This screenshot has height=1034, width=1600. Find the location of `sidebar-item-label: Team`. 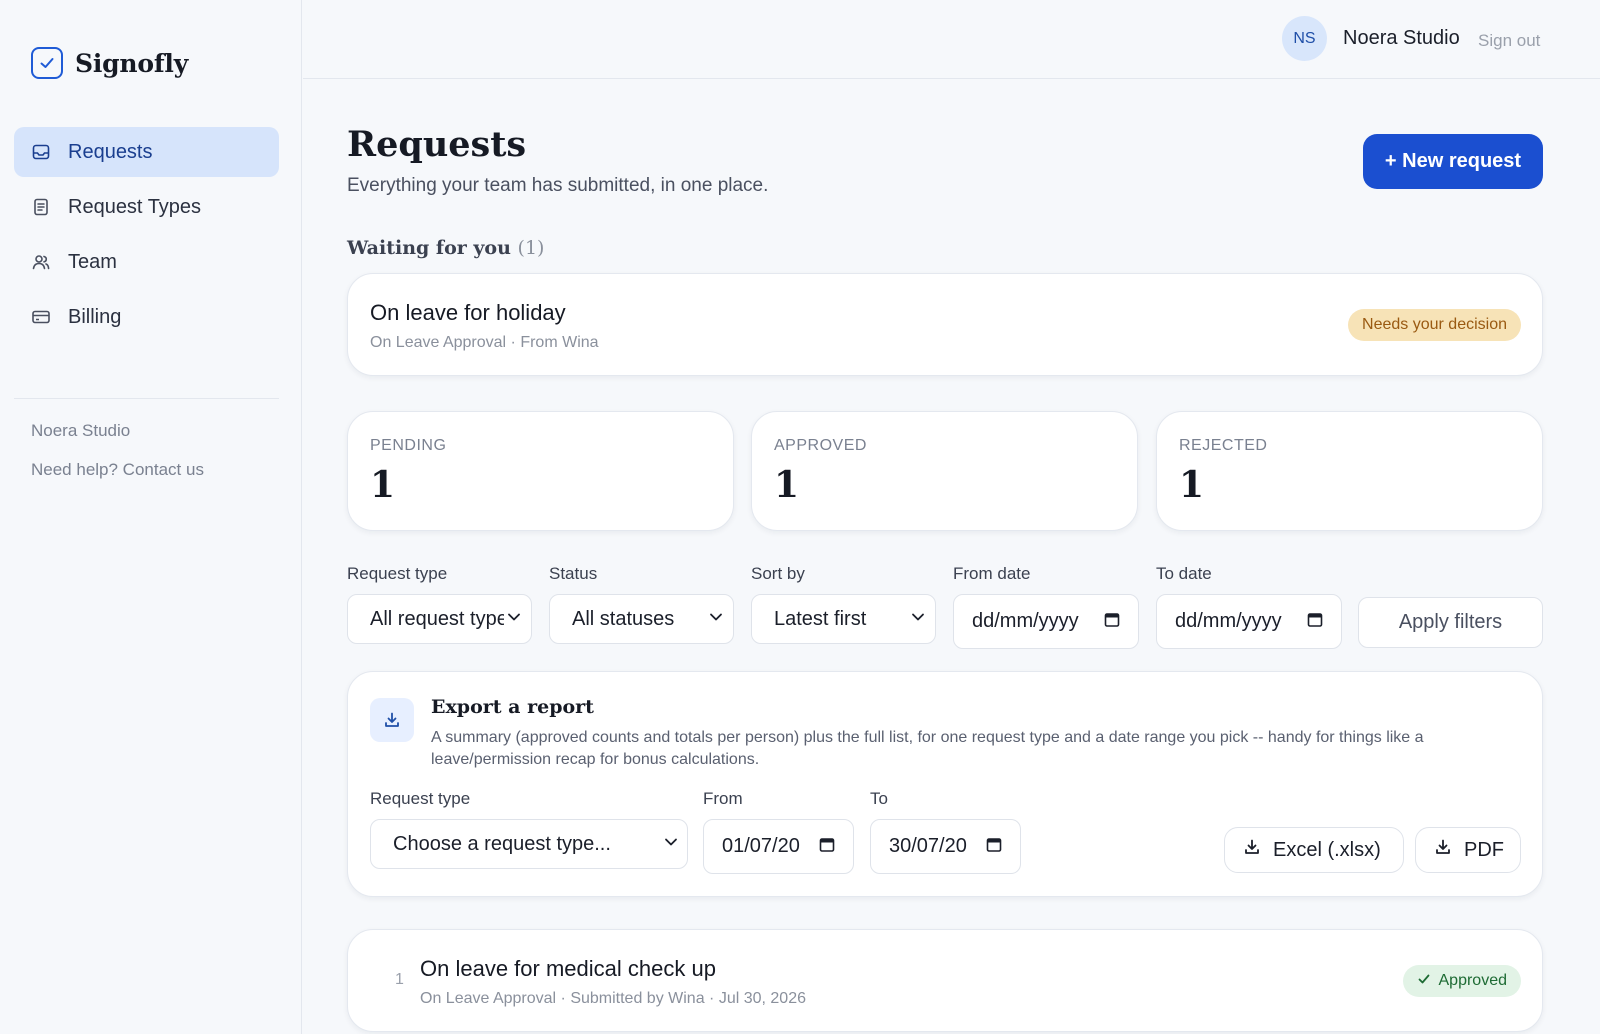

sidebar-item-label: Team is located at coordinates (92, 261).